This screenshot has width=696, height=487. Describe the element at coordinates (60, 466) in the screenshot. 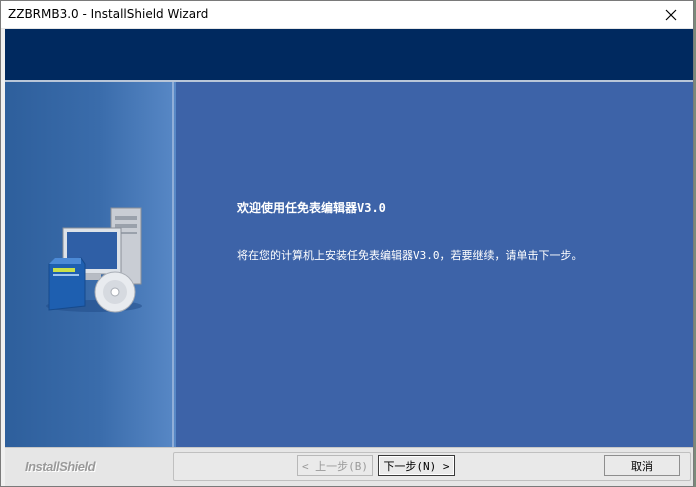

I see `installshield-logo: InstallShield` at that location.